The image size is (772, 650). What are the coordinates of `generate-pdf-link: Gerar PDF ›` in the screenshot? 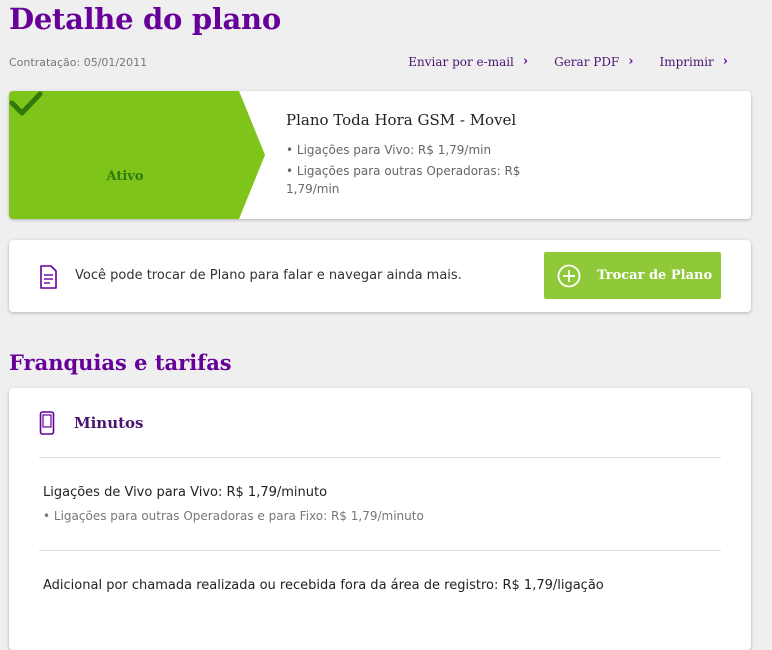 It's located at (593, 61).